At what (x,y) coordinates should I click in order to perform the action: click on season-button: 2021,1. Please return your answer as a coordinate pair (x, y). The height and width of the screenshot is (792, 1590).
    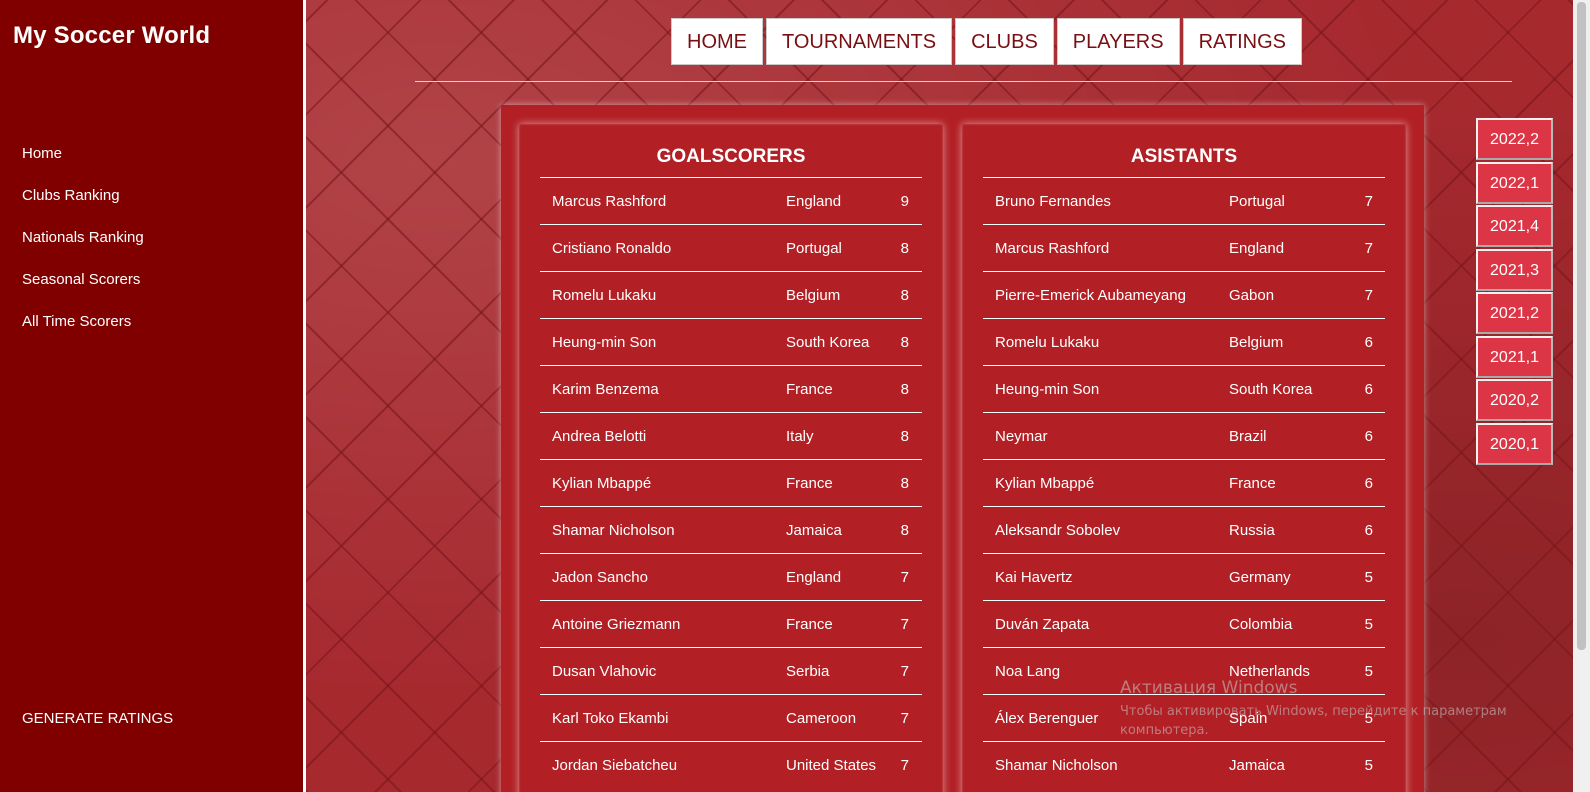
    Looking at the image, I should click on (1514, 356).